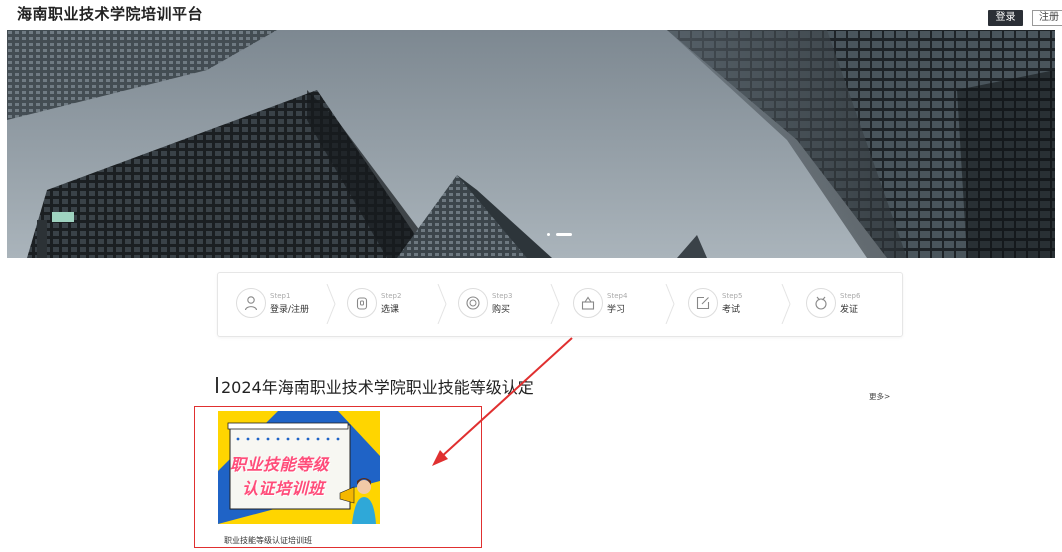 This screenshot has height=552, width=1062. I want to click on course-thumbnail: 职业技能等级 认证培训班, so click(299, 467).